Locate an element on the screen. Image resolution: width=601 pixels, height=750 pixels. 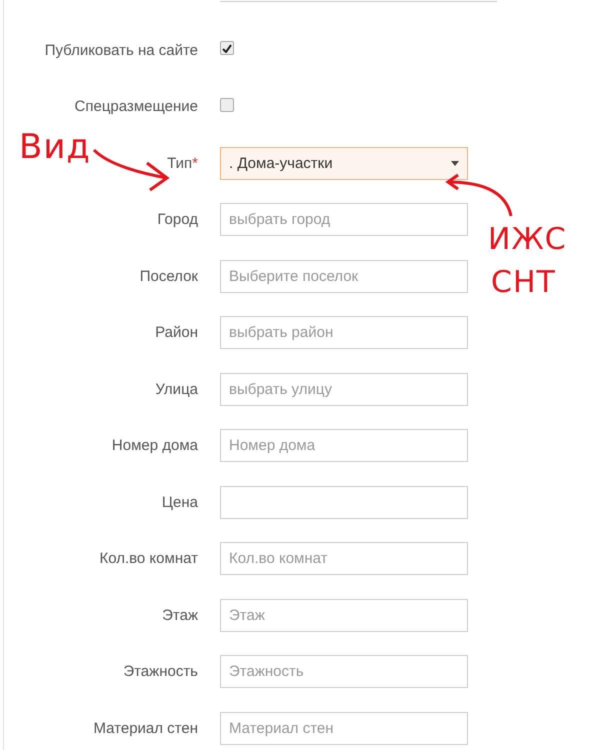
caret-icon is located at coordinates (455, 163).